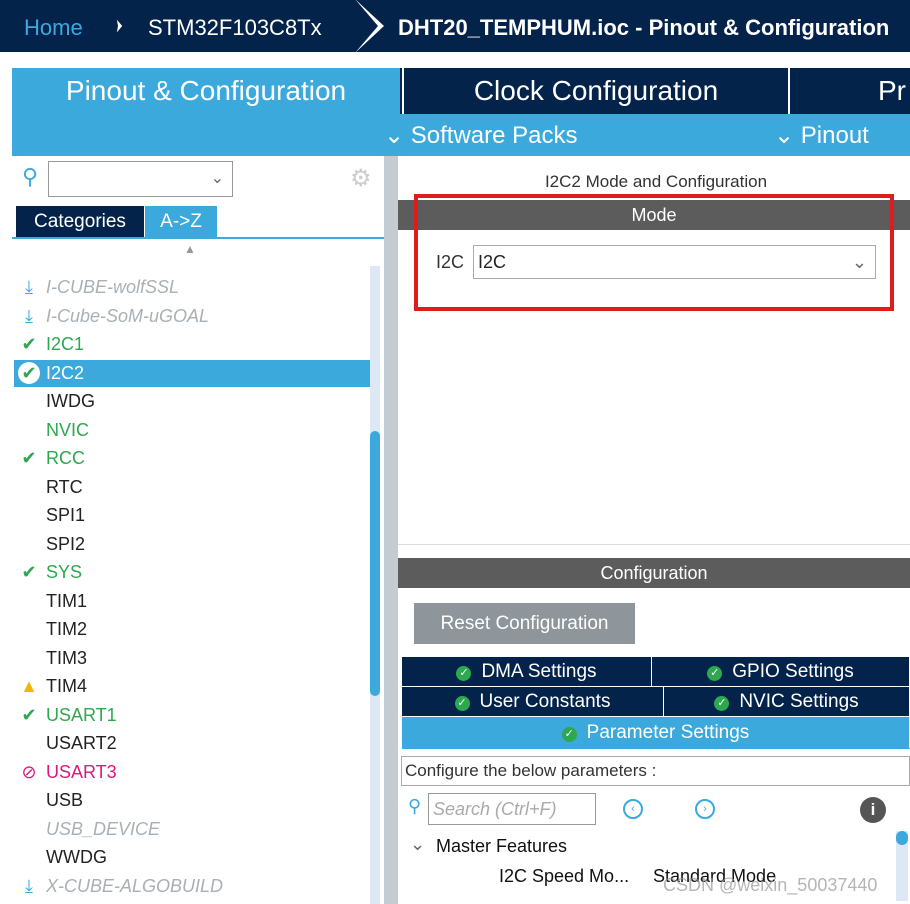 This screenshot has height=904, width=910. What do you see at coordinates (654, 573) in the screenshot?
I see `config-header: Configuration` at bounding box center [654, 573].